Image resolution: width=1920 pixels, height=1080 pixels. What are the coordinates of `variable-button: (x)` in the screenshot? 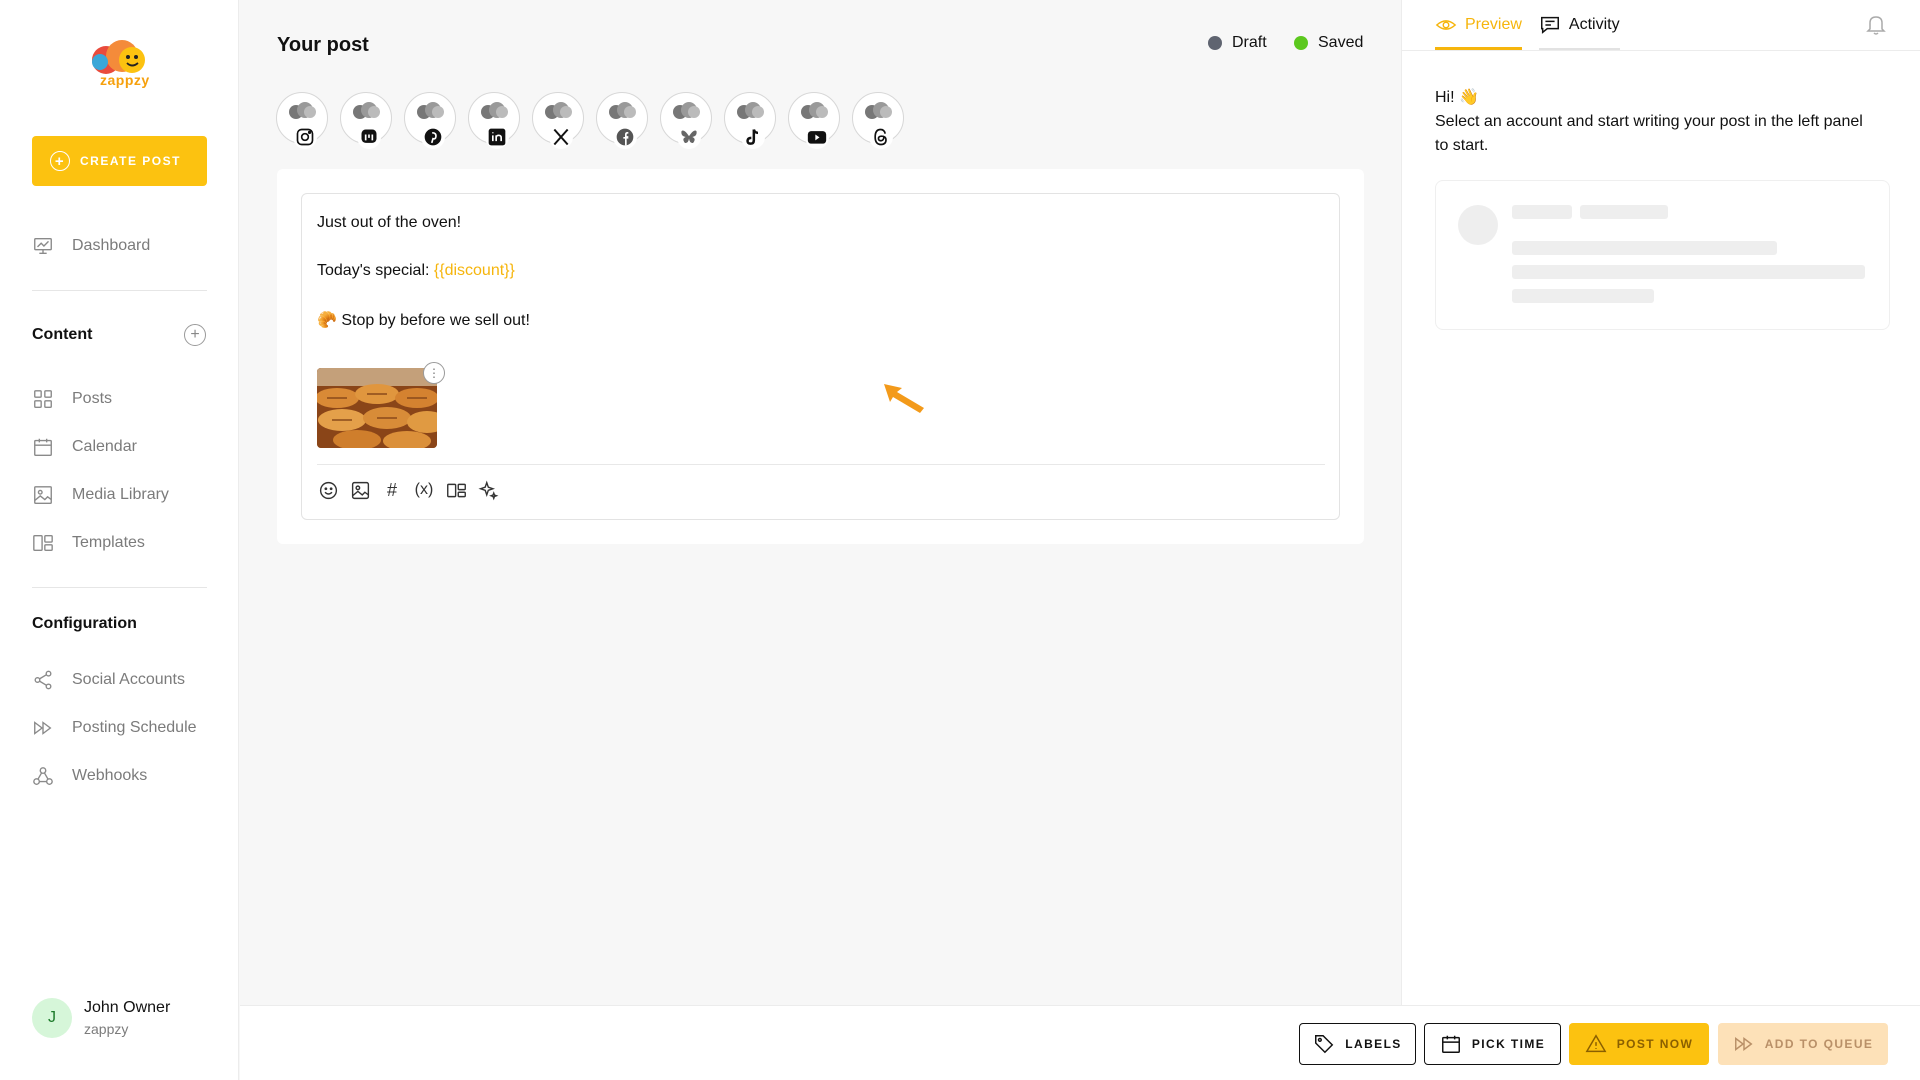 It's located at (424, 490).